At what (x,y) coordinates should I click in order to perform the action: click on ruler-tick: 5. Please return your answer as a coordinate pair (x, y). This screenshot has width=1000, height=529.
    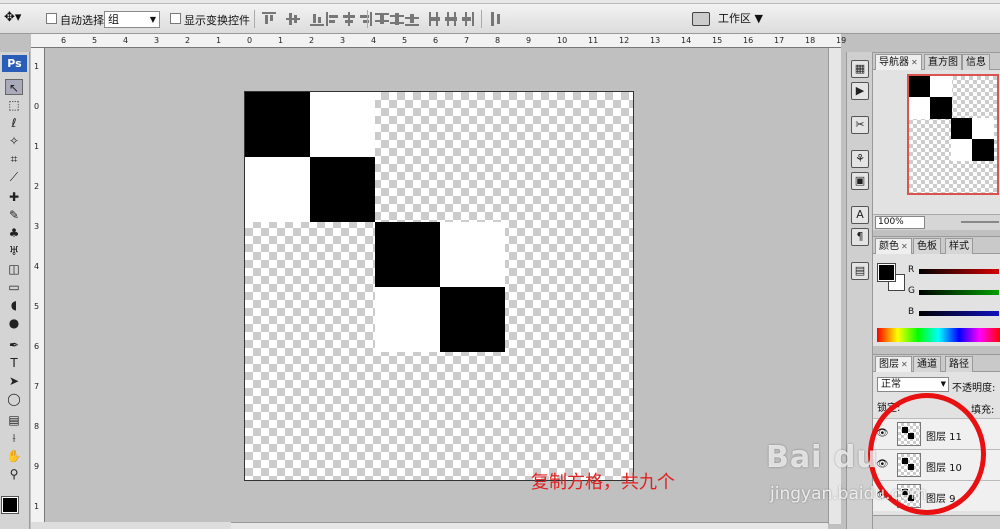
    Looking at the image, I should click on (37, 306).